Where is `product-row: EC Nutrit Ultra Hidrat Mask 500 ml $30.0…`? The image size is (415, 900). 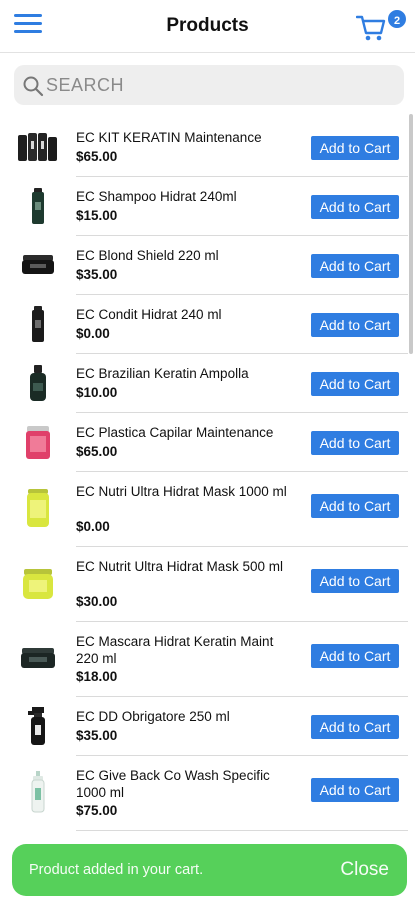 product-row: EC Nutrit Ultra Hidrat Mask 500 ml $30.0… is located at coordinates (204, 584).